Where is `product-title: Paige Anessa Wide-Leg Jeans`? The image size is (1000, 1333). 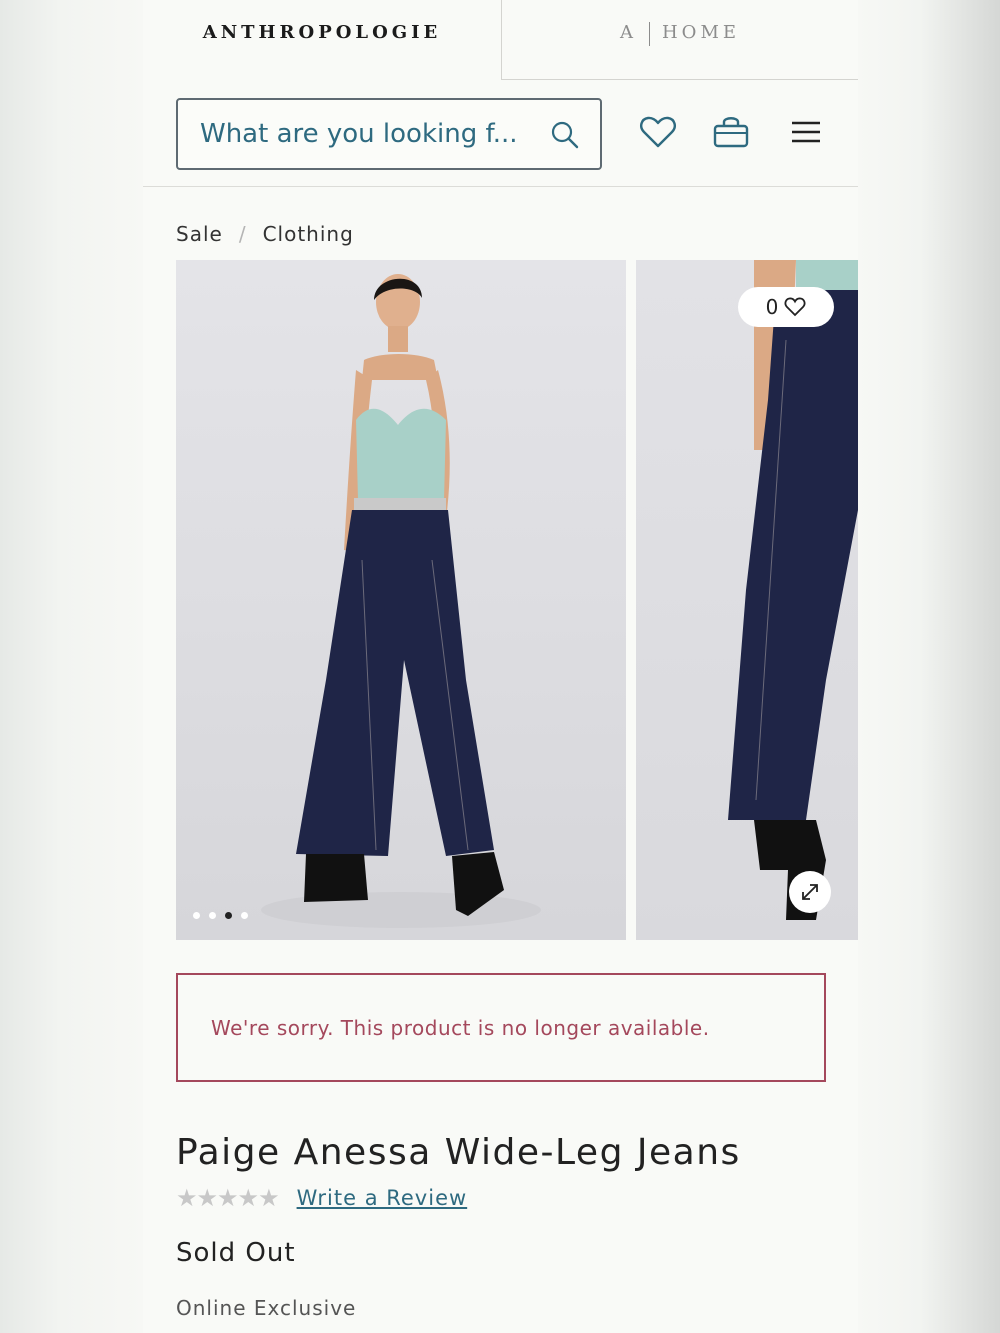
product-title: Paige Anessa Wide-Leg Jeans is located at coordinates (458, 1152).